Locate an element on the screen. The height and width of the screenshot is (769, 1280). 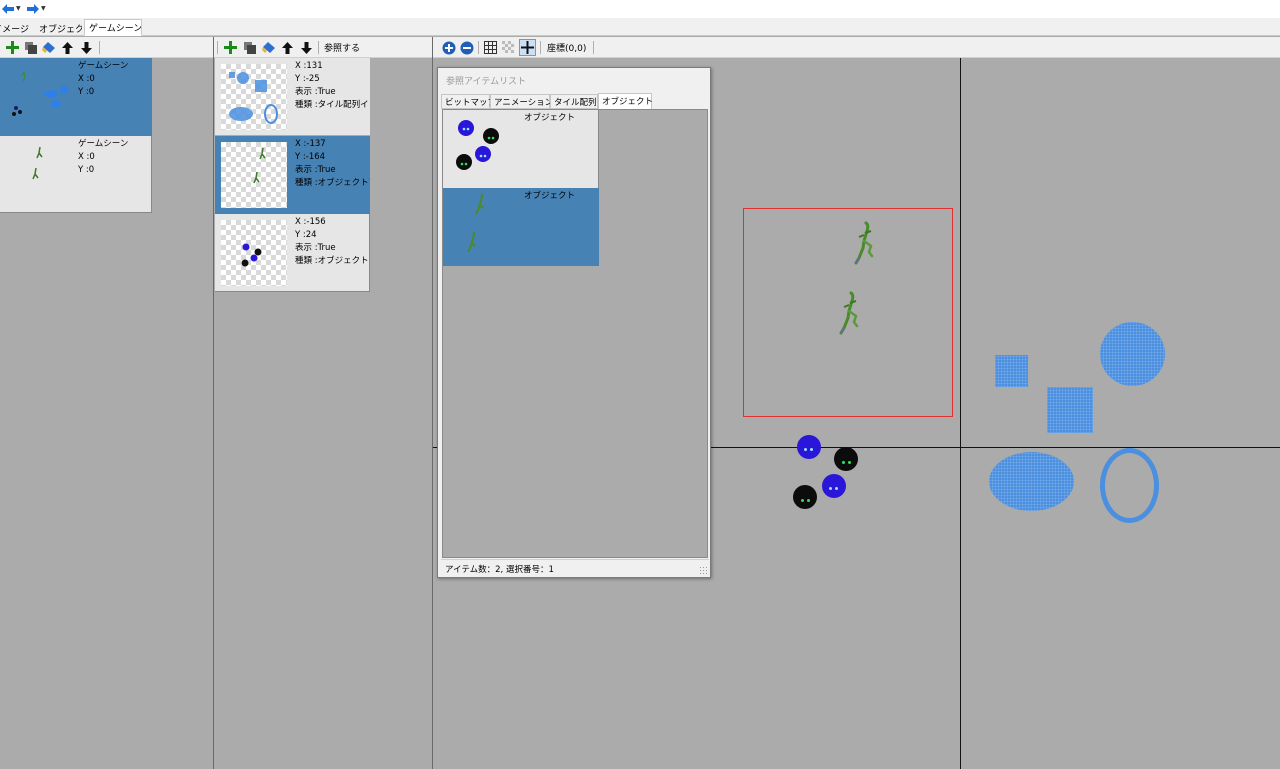
tab-animation: アニメーション is located at coordinates (521, 101).